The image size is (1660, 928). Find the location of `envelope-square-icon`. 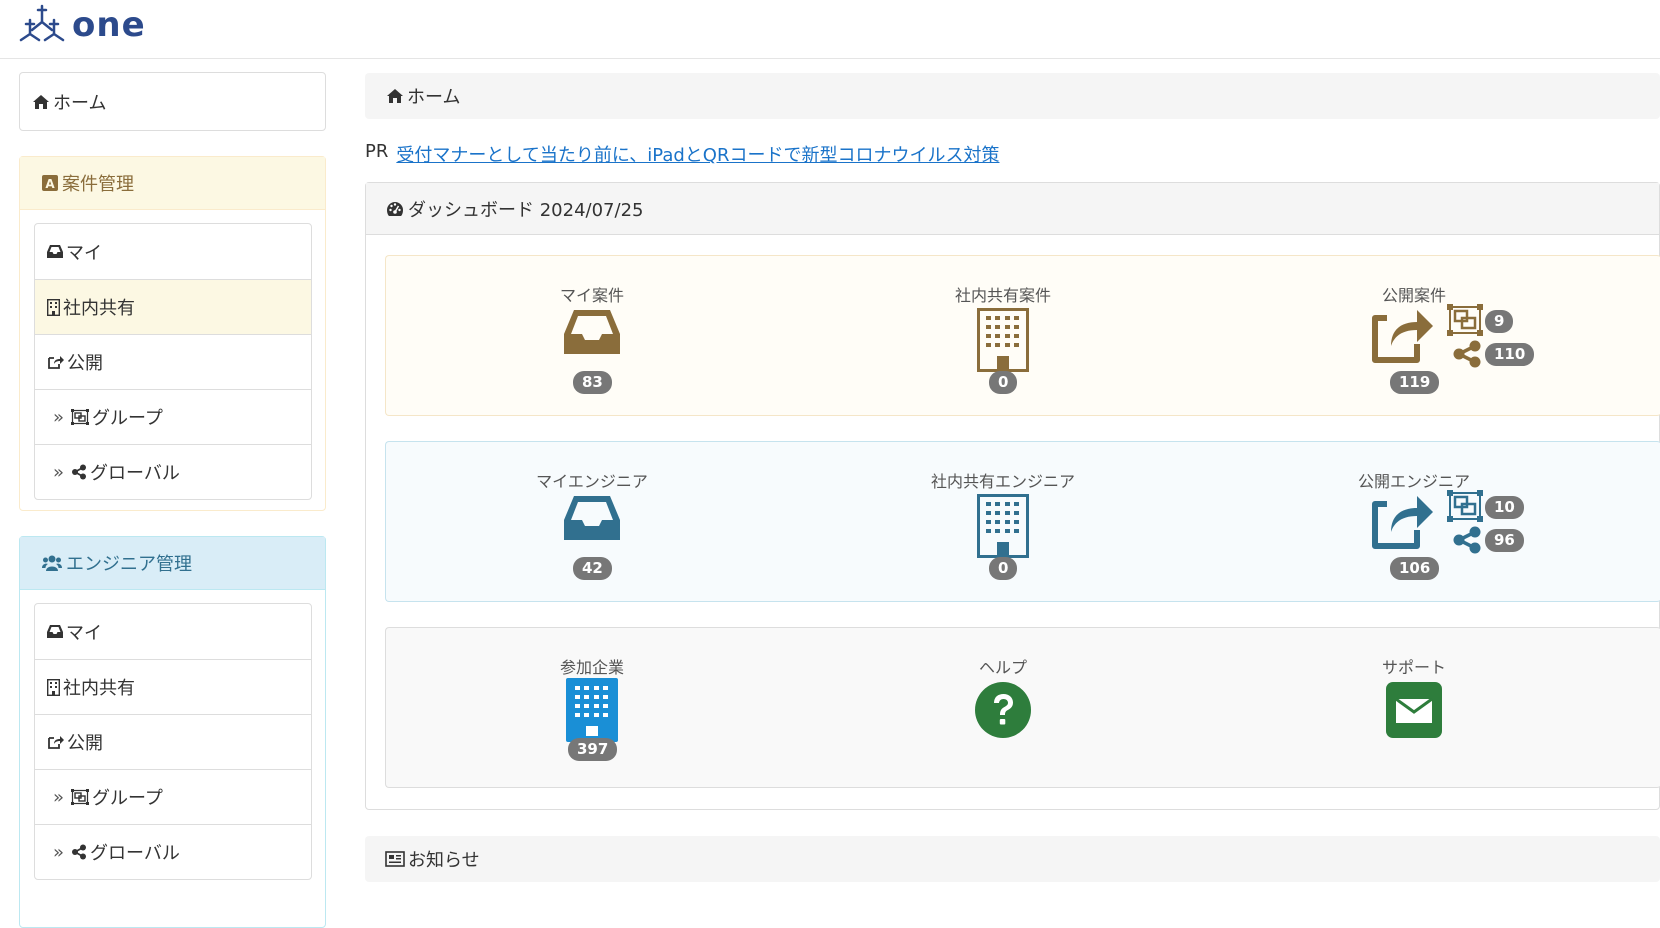

envelope-square-icon is located at coordinates (1414, 710).